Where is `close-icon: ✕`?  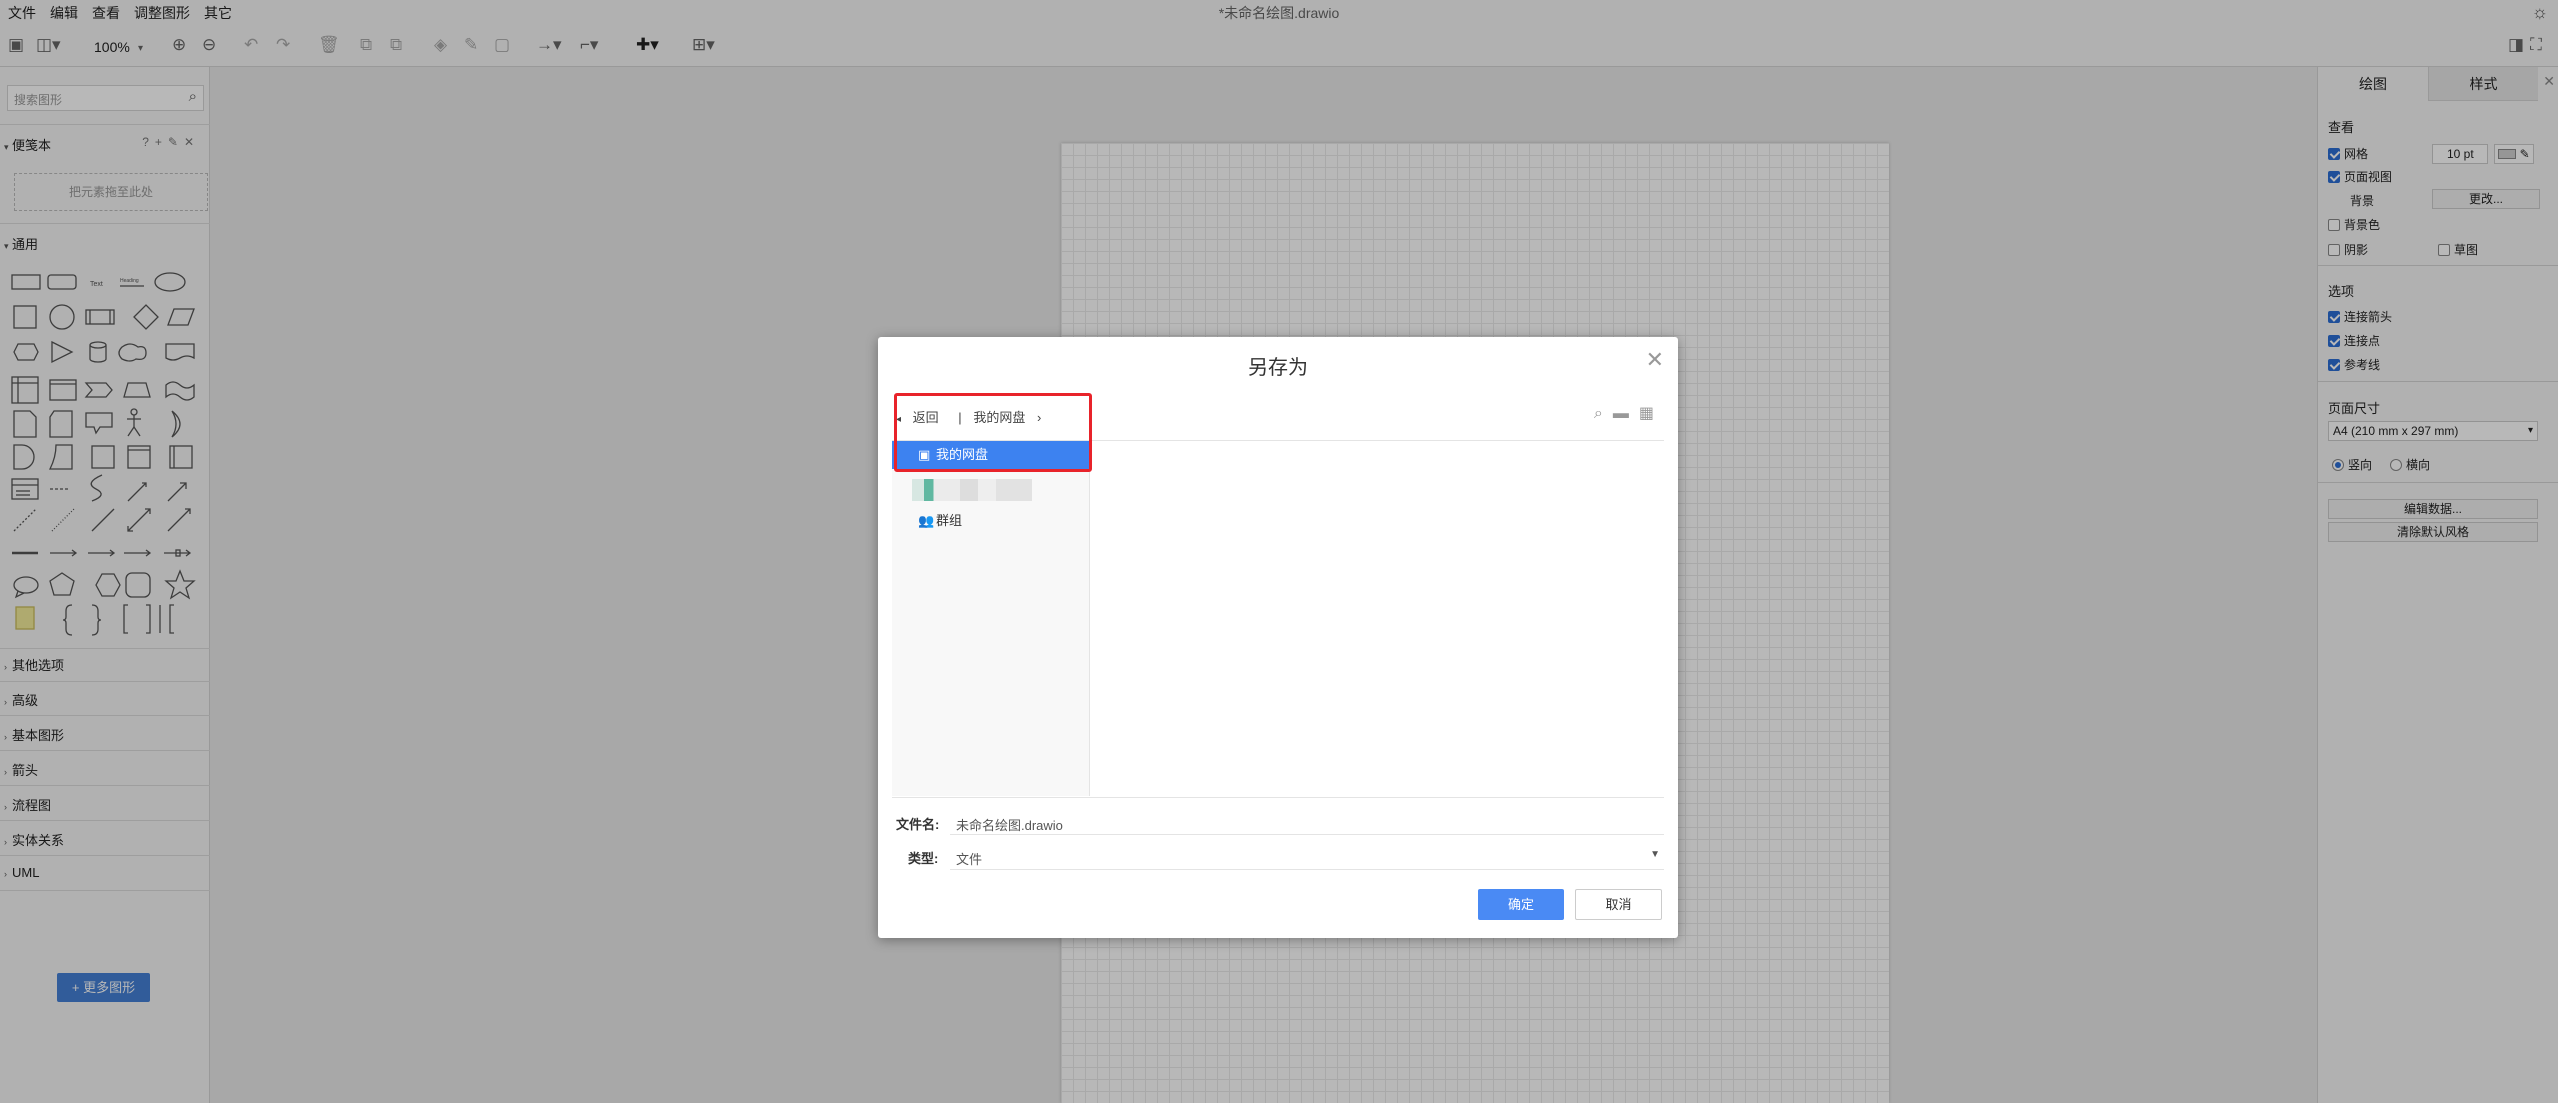 close-icon: ✕ is located at coordinates (1655, 360).